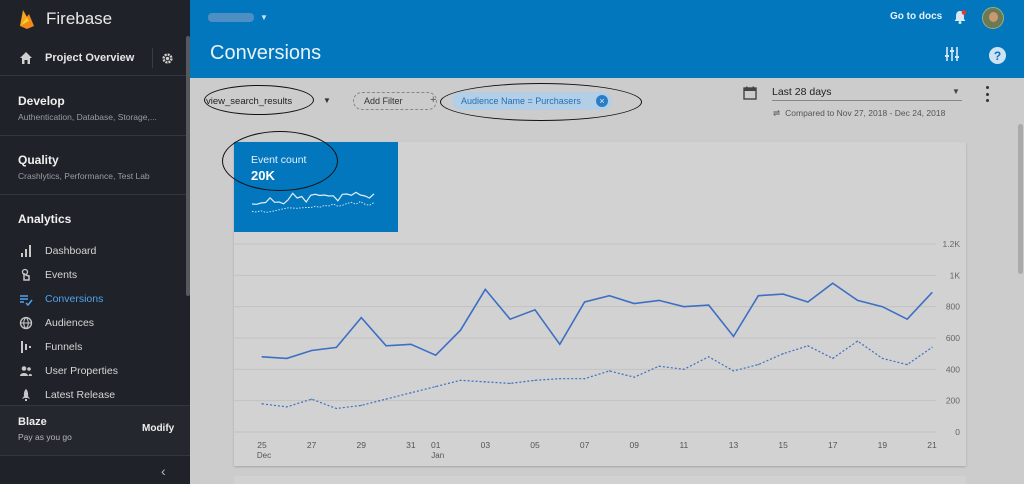  I want to click on secondary-card, so click(600, 480).